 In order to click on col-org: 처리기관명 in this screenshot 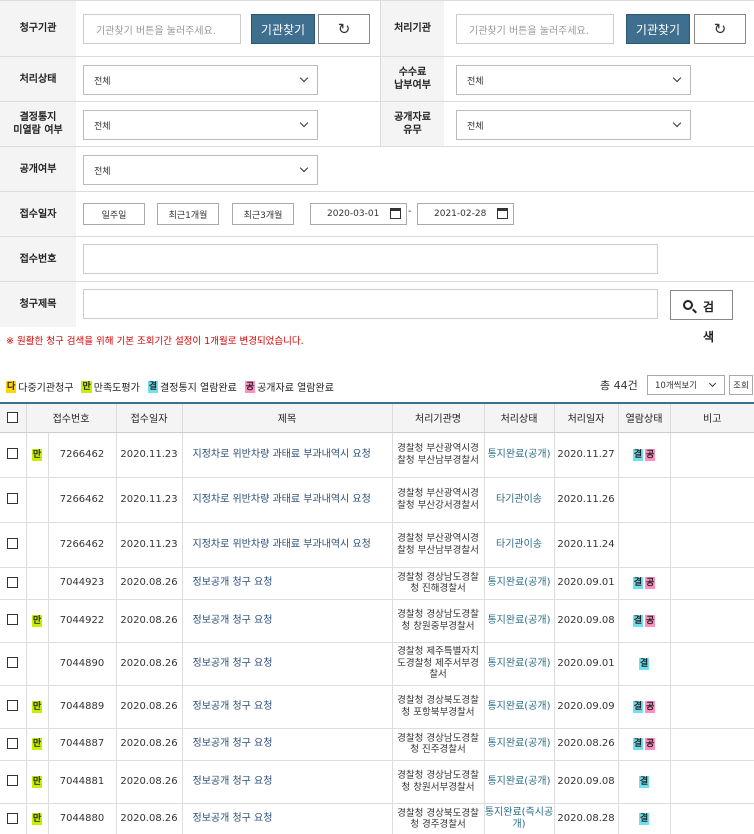, I will do `click(437, 417)`.